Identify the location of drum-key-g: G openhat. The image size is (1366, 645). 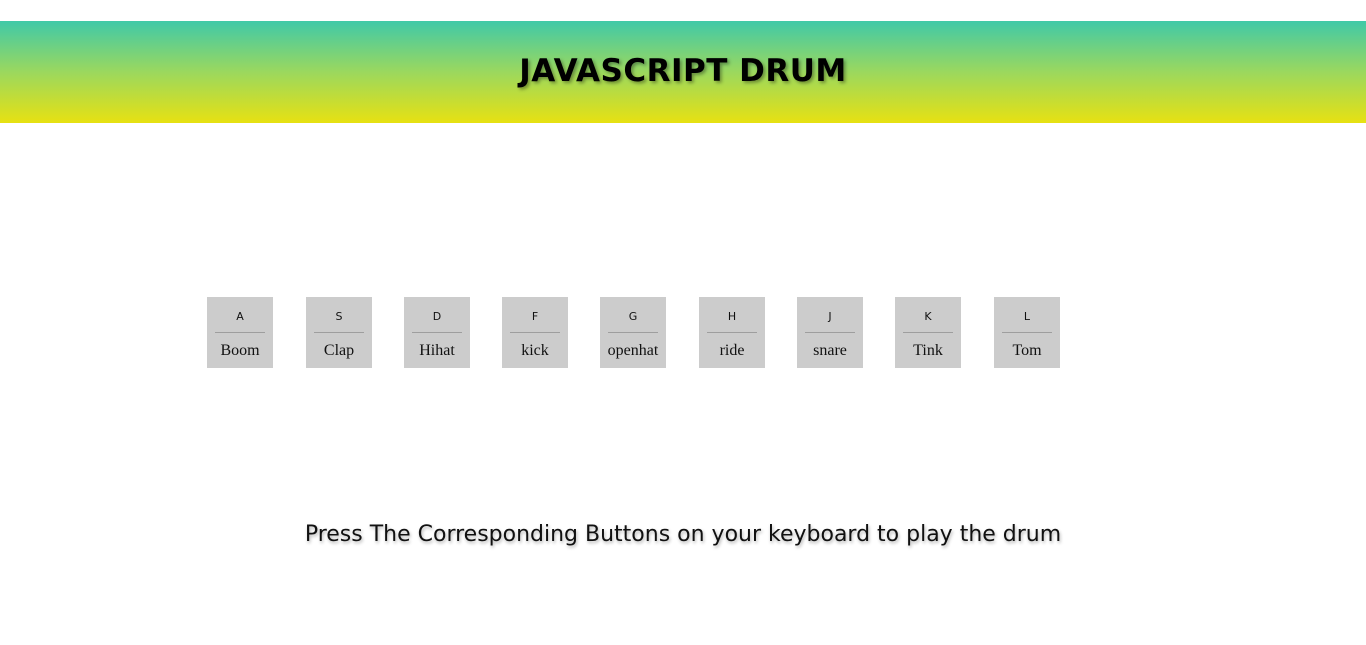
(633, 332).